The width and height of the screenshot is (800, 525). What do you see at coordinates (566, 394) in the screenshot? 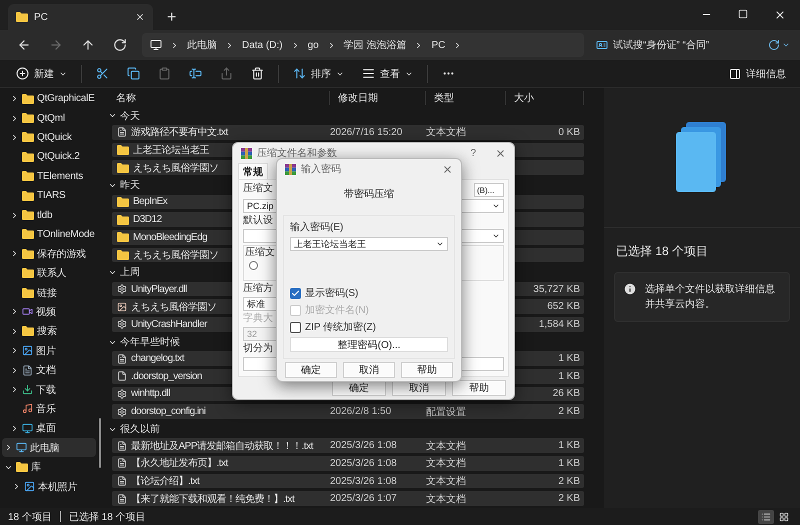
I see `size-text: 26 KB` at bounding box center [566, 394].